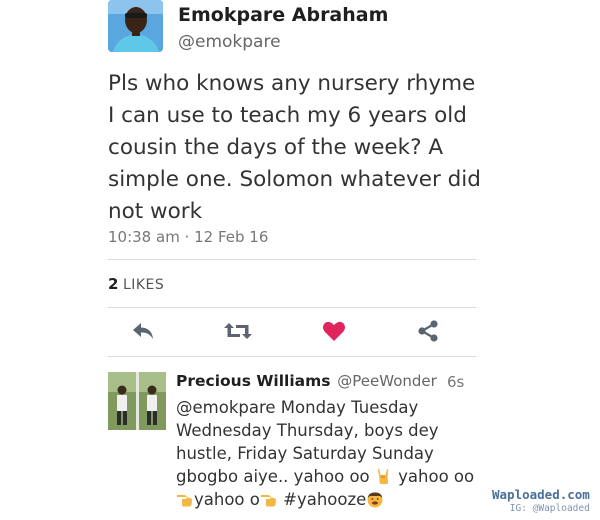 The width and height of the screenshot is (600, 520). I want to click on likes-count: 2 LIKES, so click(136, 284).